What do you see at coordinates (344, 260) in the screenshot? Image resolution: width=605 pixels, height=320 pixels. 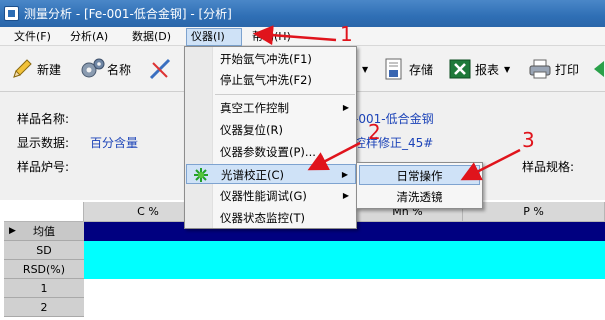 I see `stats-row-band` at bounding box center [344, 260].